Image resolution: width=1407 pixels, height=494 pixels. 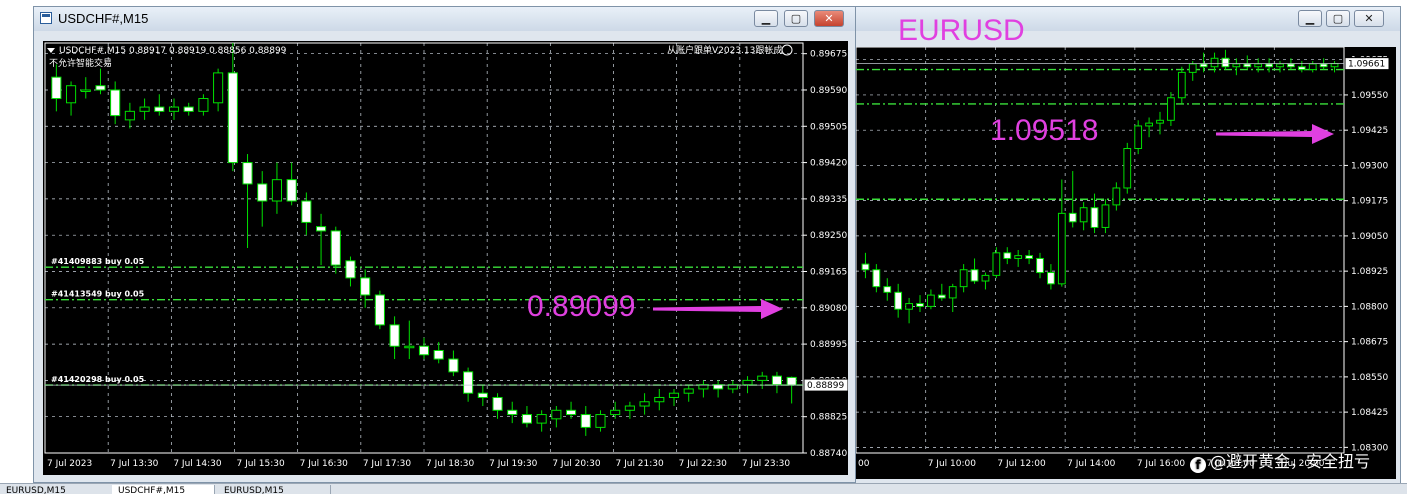 I want to click on time-axis-label: 7 Jul 16:00, so click(x=1161, y=464).